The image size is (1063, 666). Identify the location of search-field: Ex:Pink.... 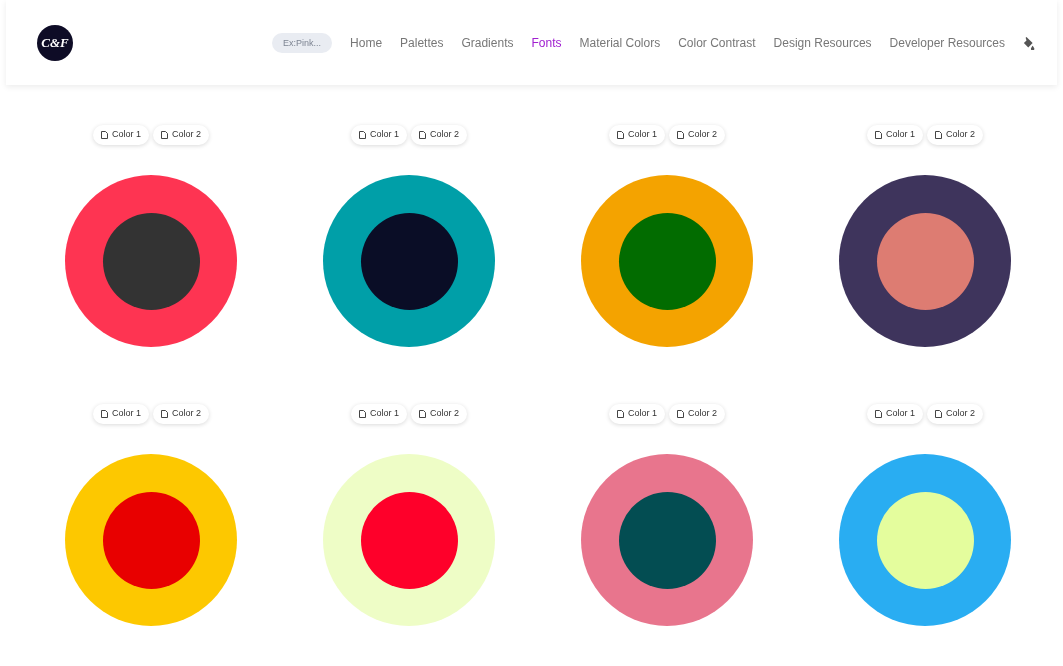
(302, 42).